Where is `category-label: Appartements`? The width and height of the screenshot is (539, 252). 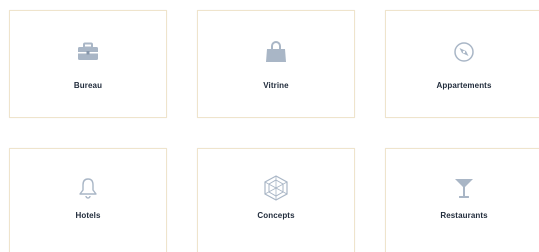
category-label: Appartements is located at coordinates (464, 85).